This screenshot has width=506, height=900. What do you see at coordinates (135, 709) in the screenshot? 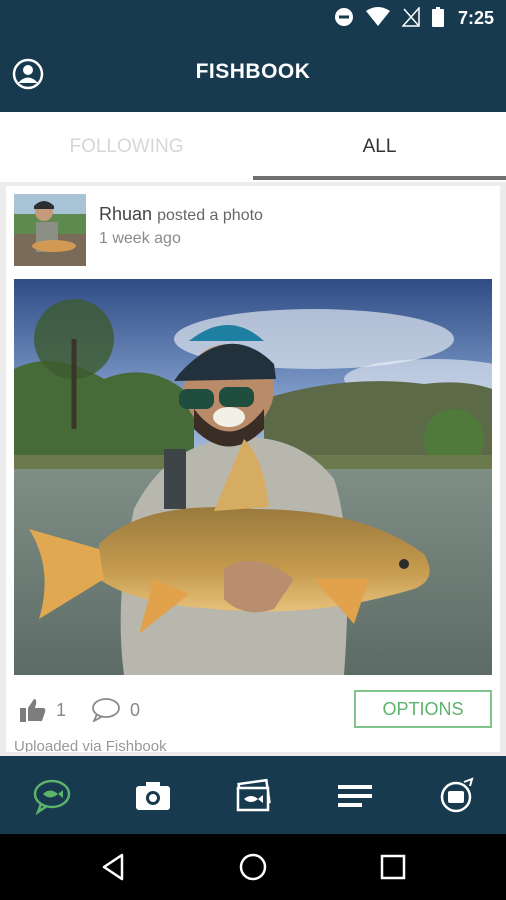
I see `comment-count: 0` at bounding box center [135, 709].